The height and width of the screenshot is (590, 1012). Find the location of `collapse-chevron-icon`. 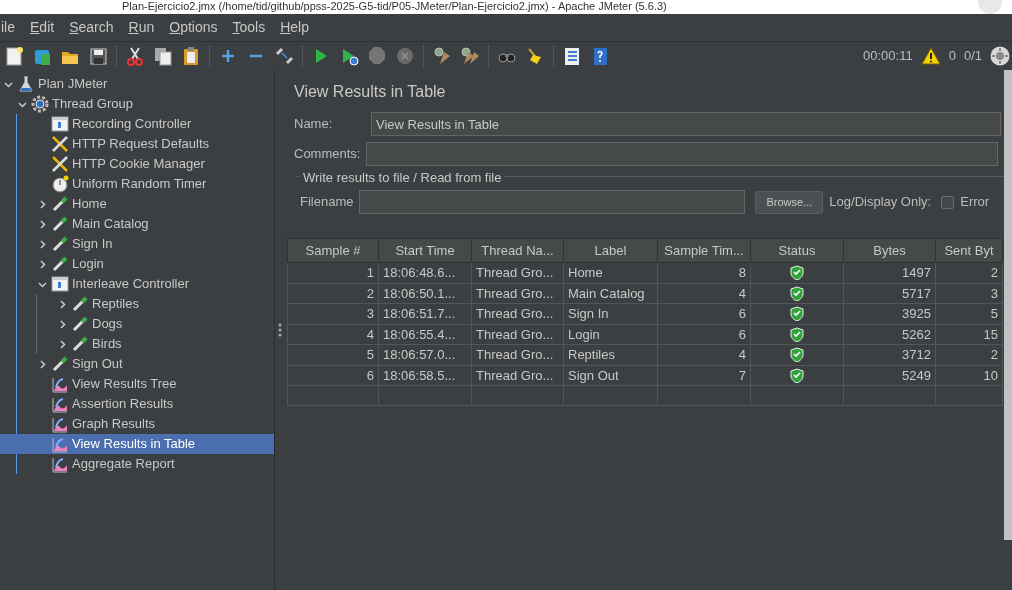

collapse-chevron-icon is located at coordinates (42, 284).